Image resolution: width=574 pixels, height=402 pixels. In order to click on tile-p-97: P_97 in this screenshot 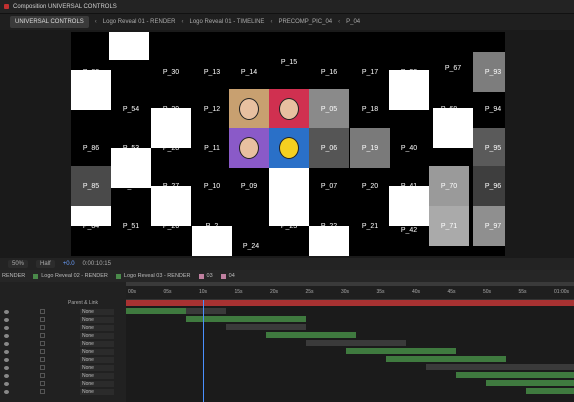, I will do `click(489, 226)`.